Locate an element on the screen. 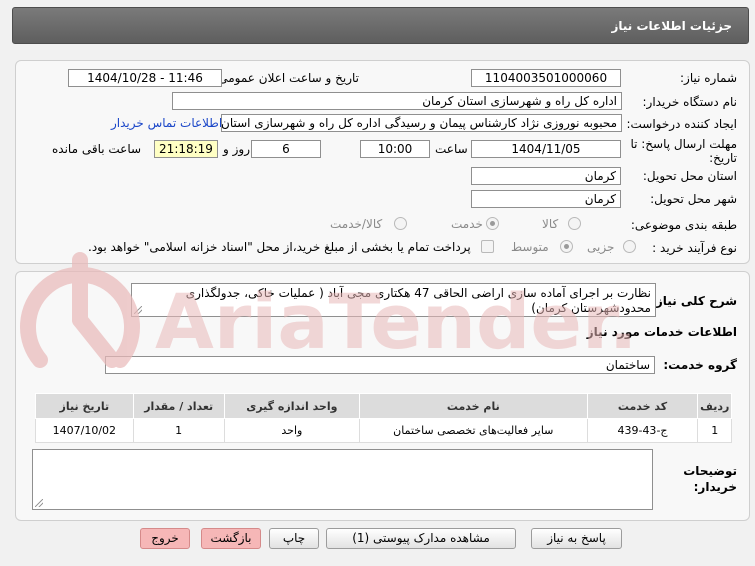  requester-label: ایجاد کننده درخواست: is located at coordinates (681, 124).